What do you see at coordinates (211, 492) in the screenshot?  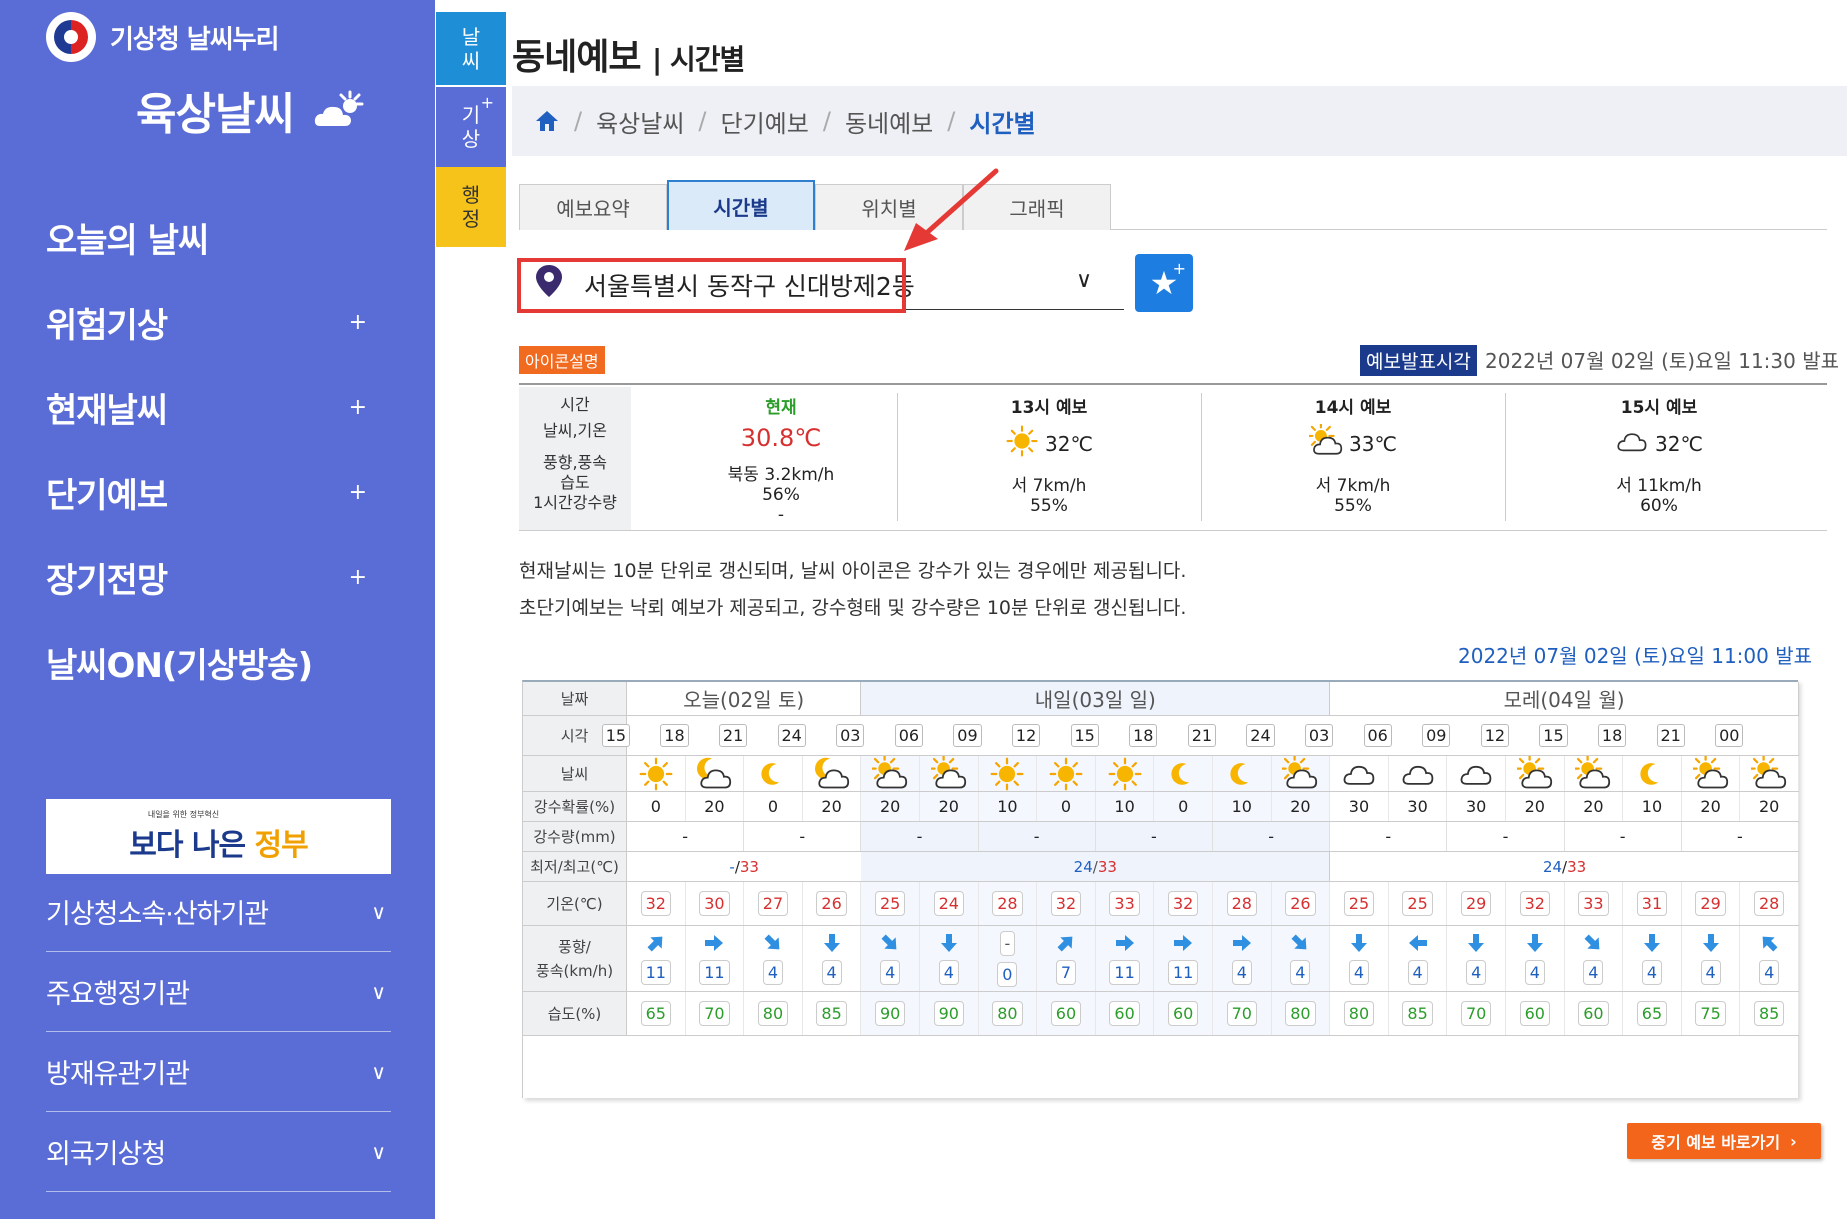 I see `nav-item-short-term: 단기예보 +` at bounding box center [211, 492].